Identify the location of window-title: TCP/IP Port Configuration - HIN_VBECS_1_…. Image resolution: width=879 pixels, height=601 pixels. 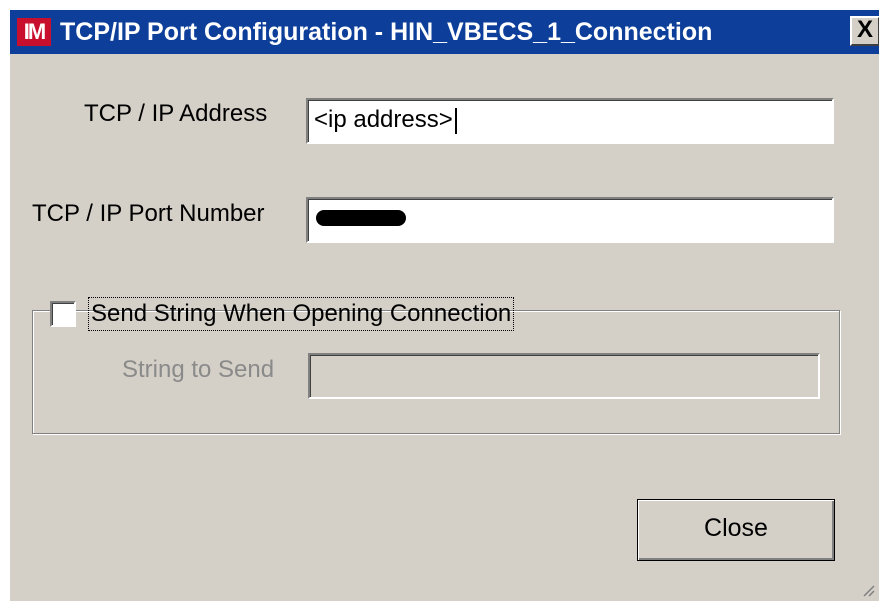
(386, 32).